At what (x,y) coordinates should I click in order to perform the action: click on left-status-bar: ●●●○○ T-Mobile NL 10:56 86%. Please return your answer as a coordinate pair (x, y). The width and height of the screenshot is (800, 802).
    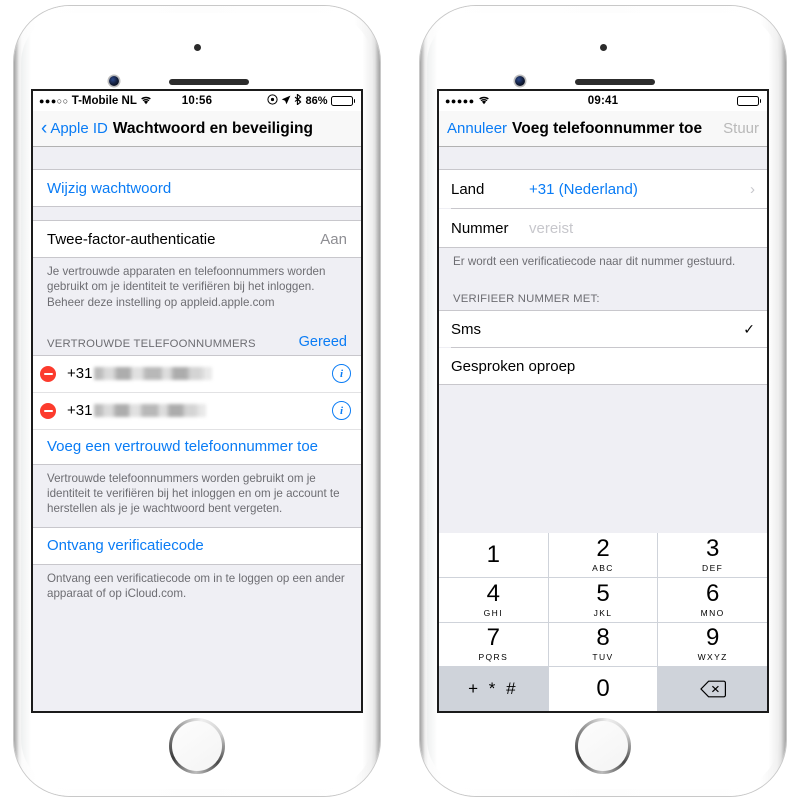
    Looking at the image, I should click on (197, 101).